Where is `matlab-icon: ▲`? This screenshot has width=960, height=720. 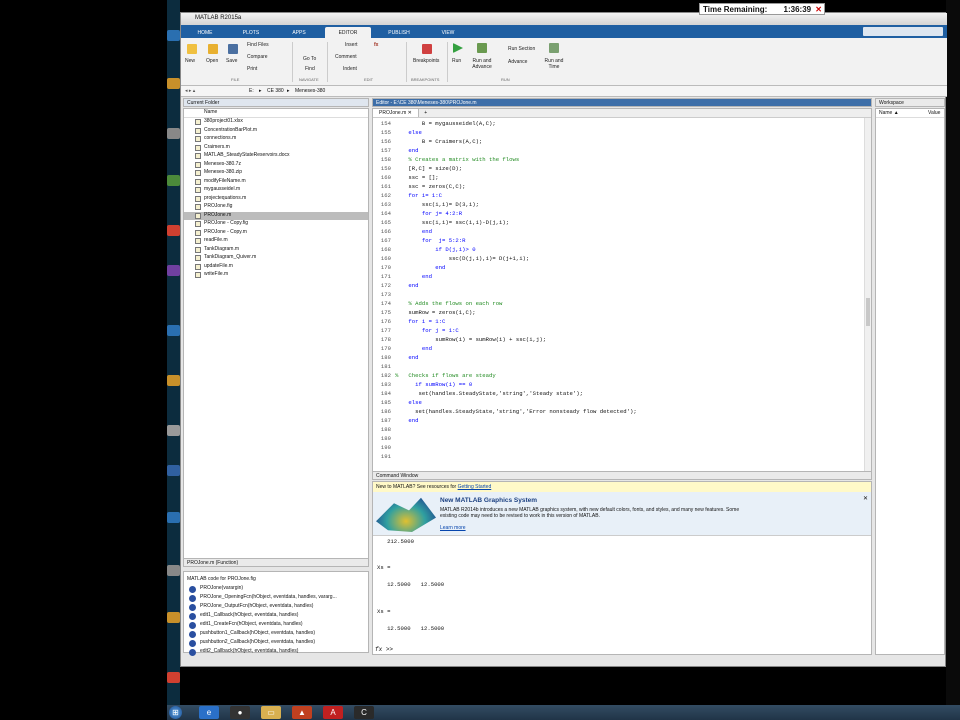 matlab-icon: ▲ is located at coordinates (302, 712).